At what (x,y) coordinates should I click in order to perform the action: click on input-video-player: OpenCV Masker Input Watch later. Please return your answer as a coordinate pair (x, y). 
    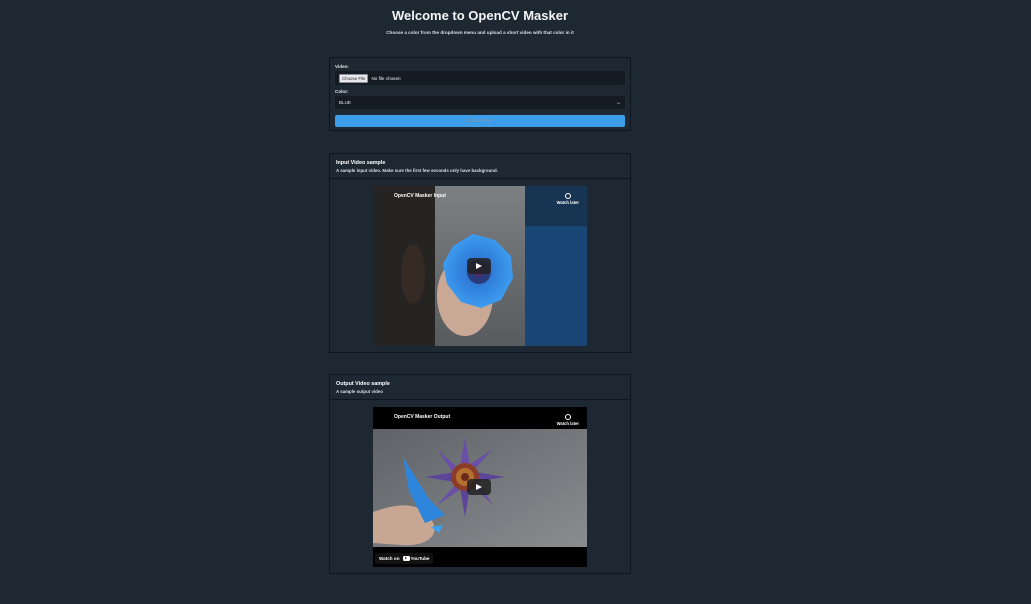
    Looking at the image, I should click on (480, 266).